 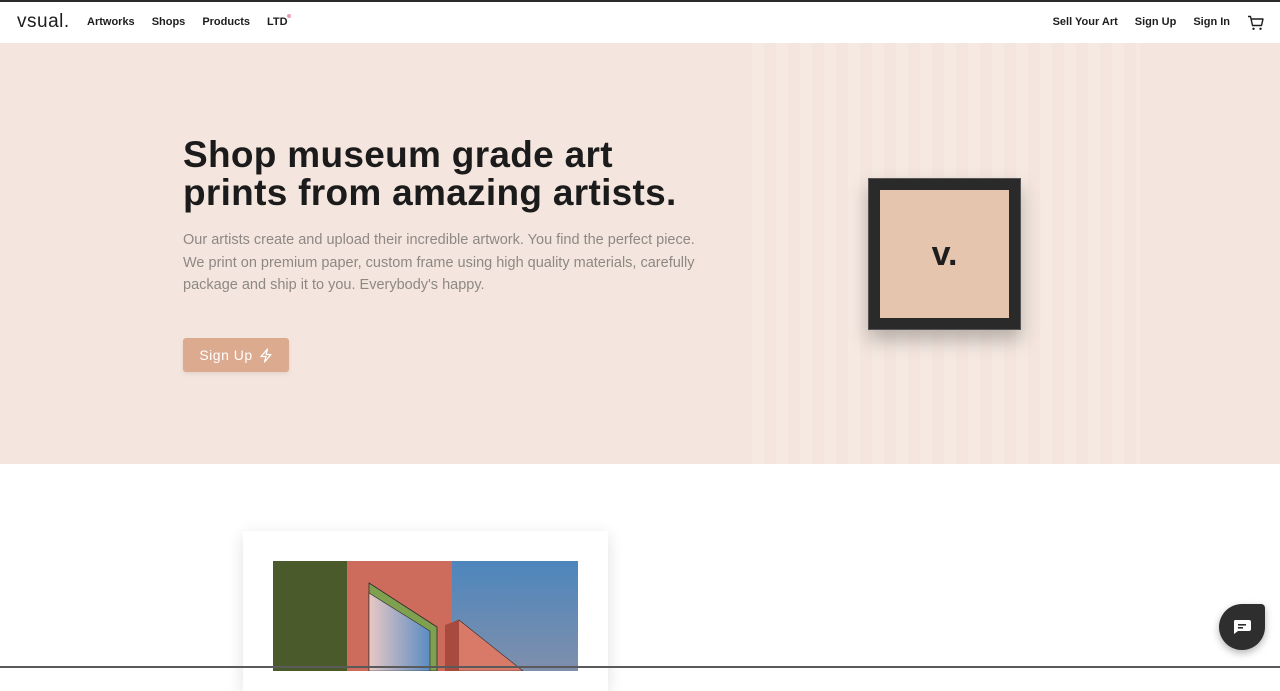 I want to click on nav-link-artworks: Artworks, so click(x=111, y=22).